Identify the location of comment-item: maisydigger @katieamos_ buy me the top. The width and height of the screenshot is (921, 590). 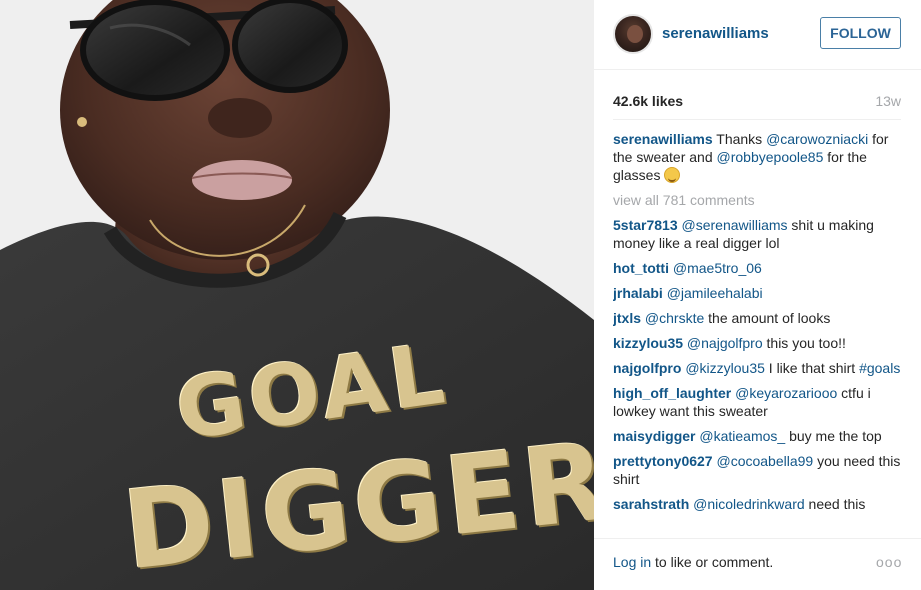
(757, 436).